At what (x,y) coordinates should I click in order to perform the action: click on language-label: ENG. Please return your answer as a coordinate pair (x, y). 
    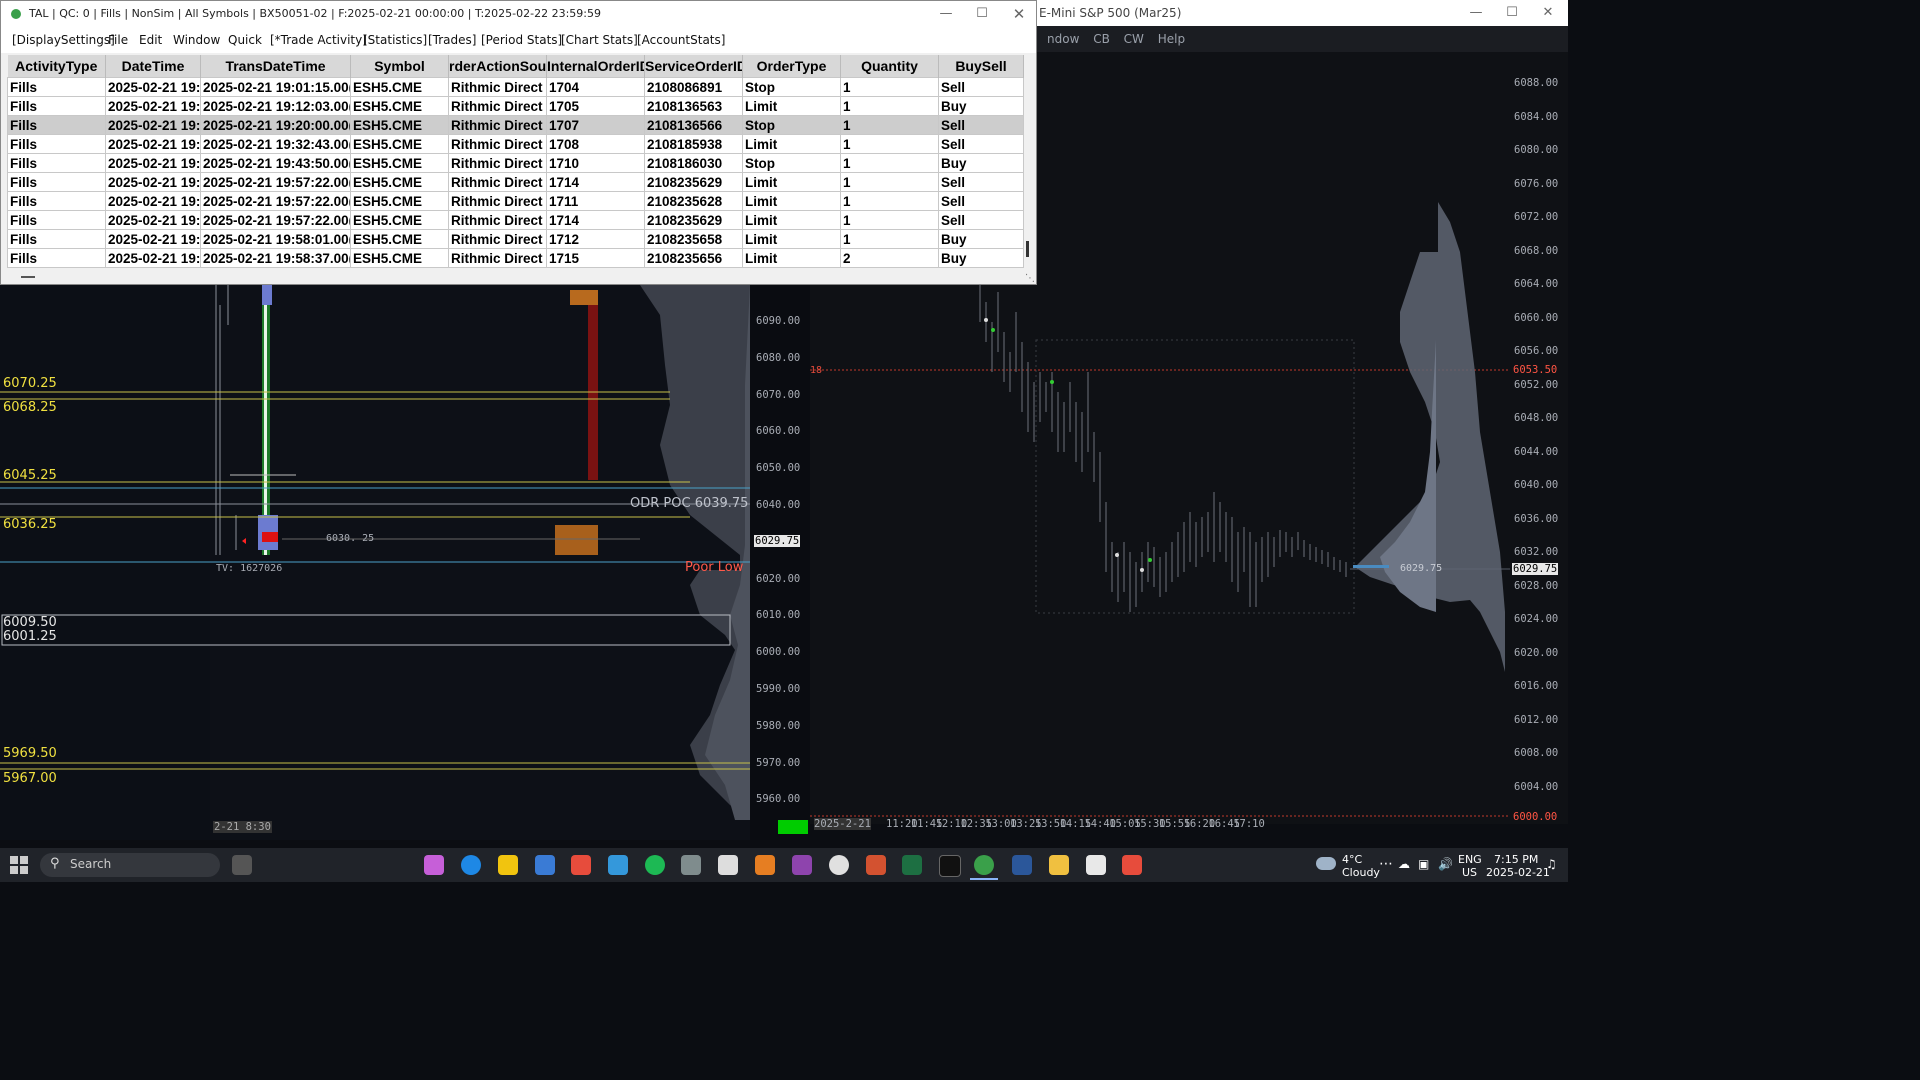
    Looking at the image, I should click on (1470, 859).